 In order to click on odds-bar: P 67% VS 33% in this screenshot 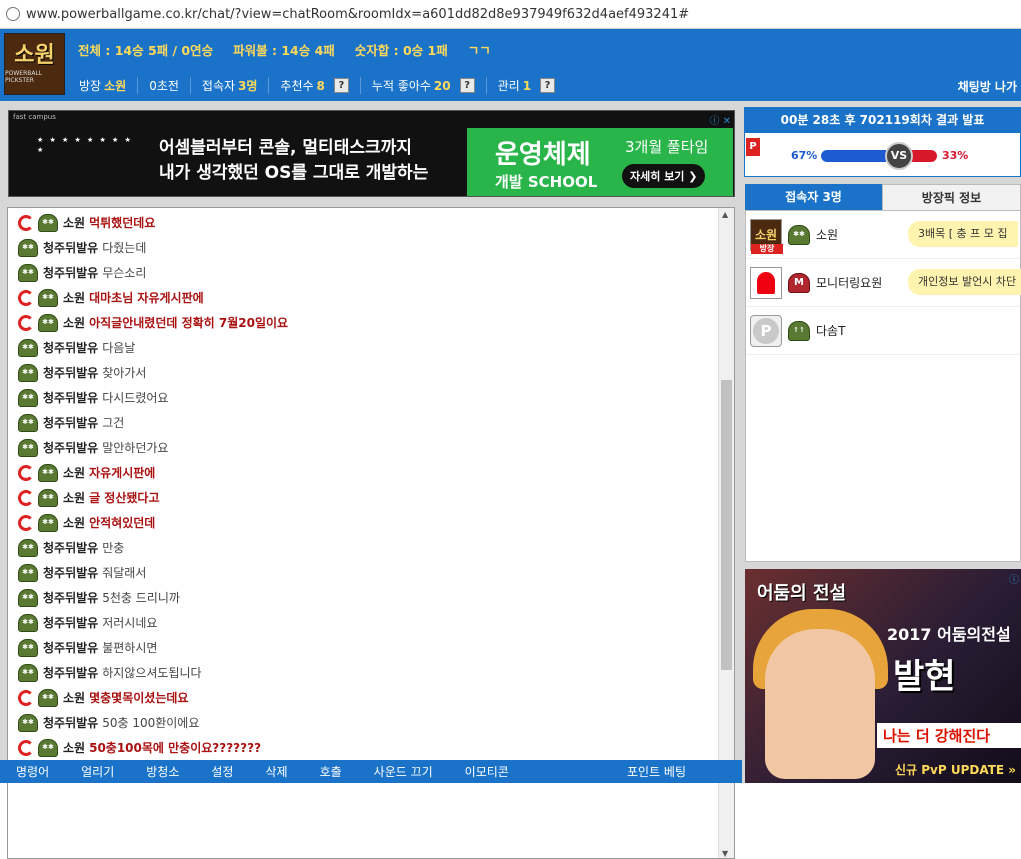, I will do `click(882, 156)`.